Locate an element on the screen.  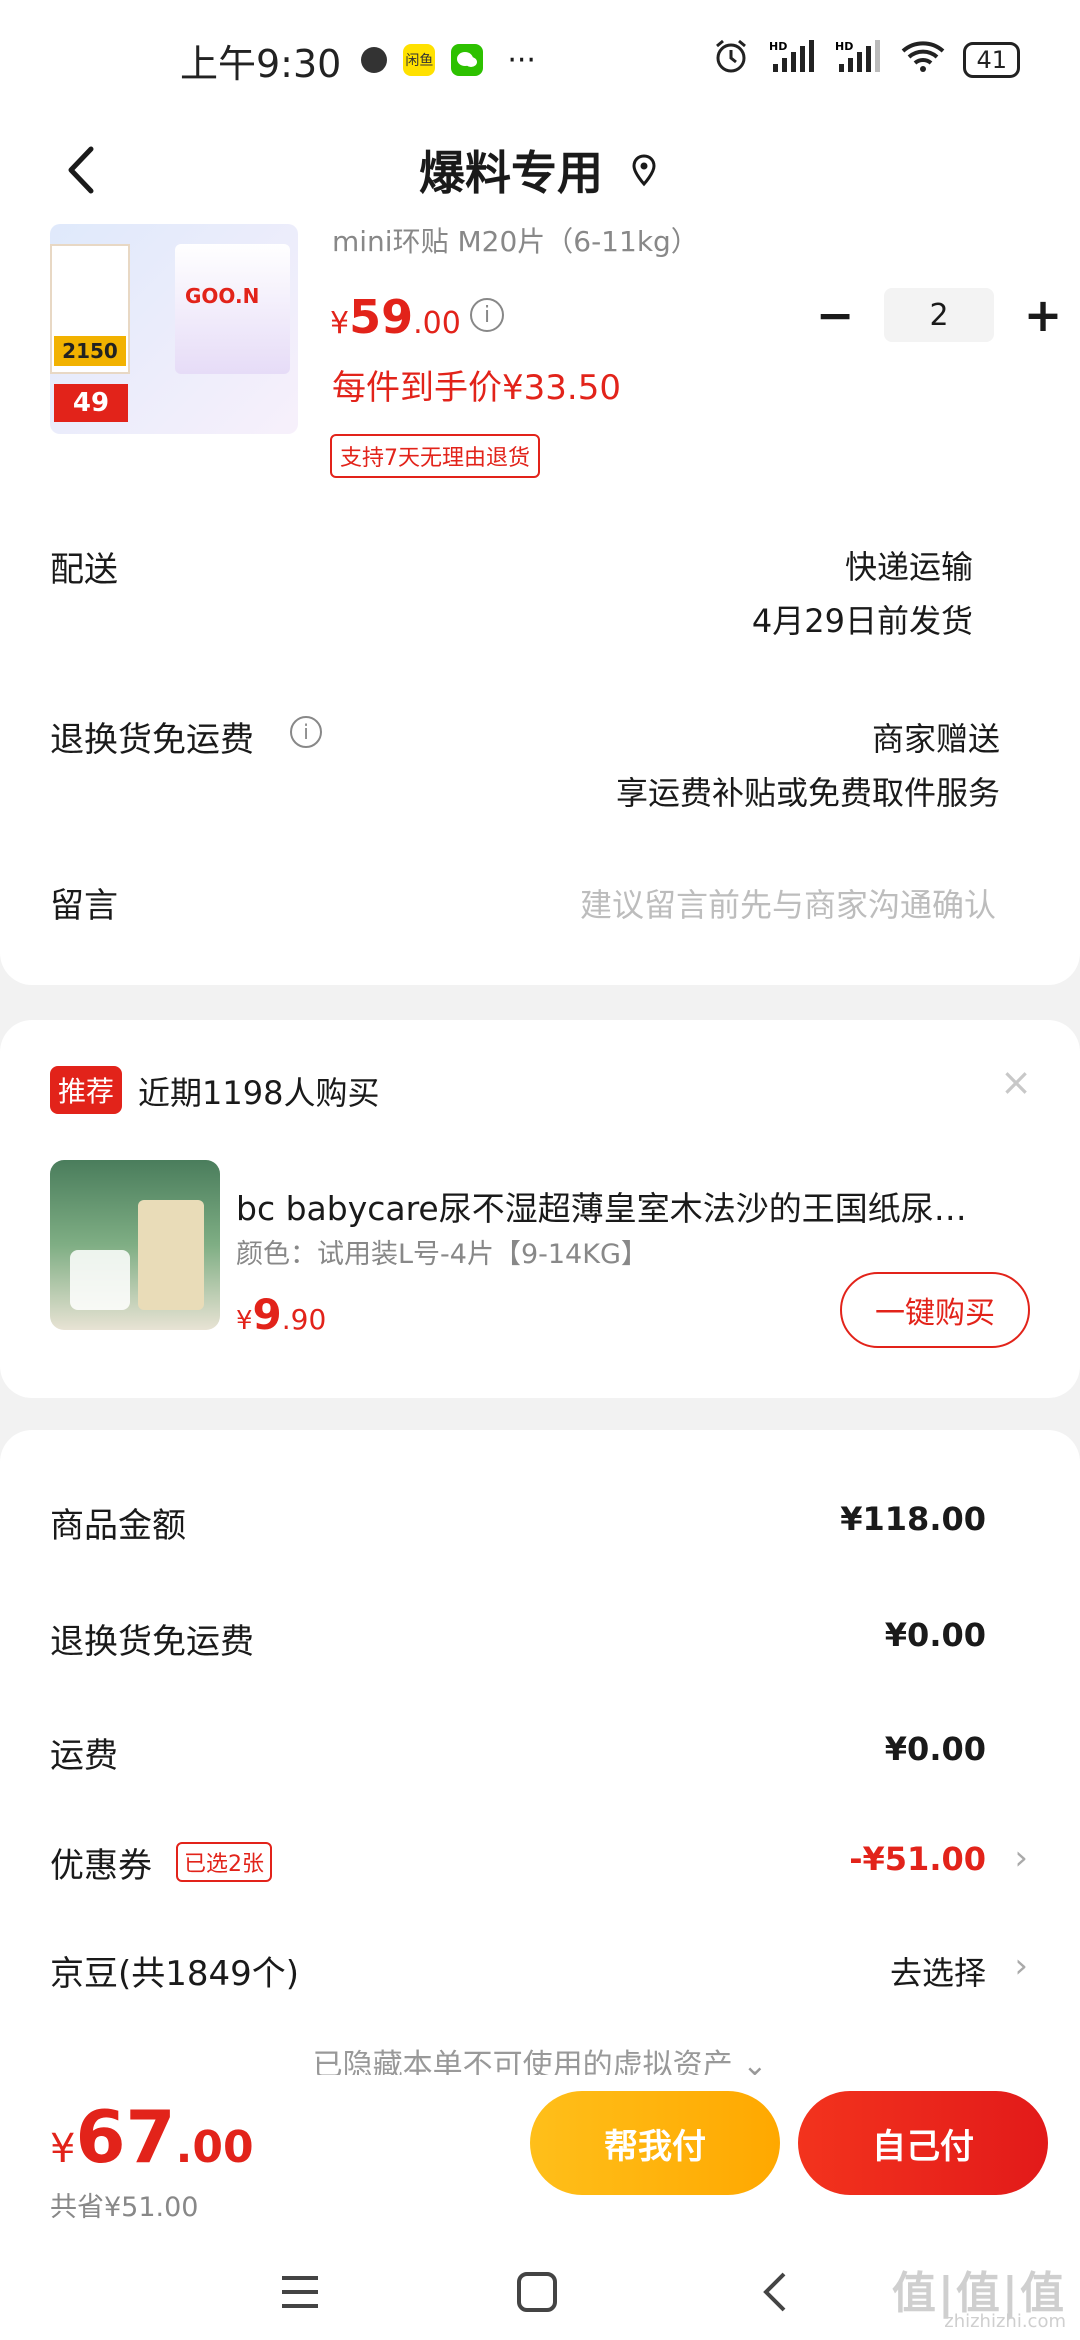
price-info-icon: i is located at coordinates (487, 315).